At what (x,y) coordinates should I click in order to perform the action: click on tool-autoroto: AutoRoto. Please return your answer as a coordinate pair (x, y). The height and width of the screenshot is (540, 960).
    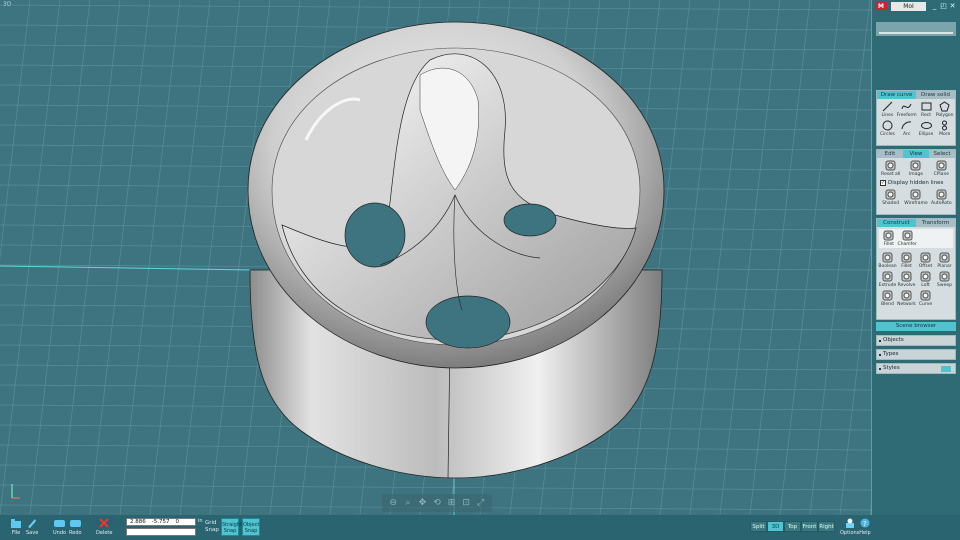
    Looking at the image, I should click on (941, 197).